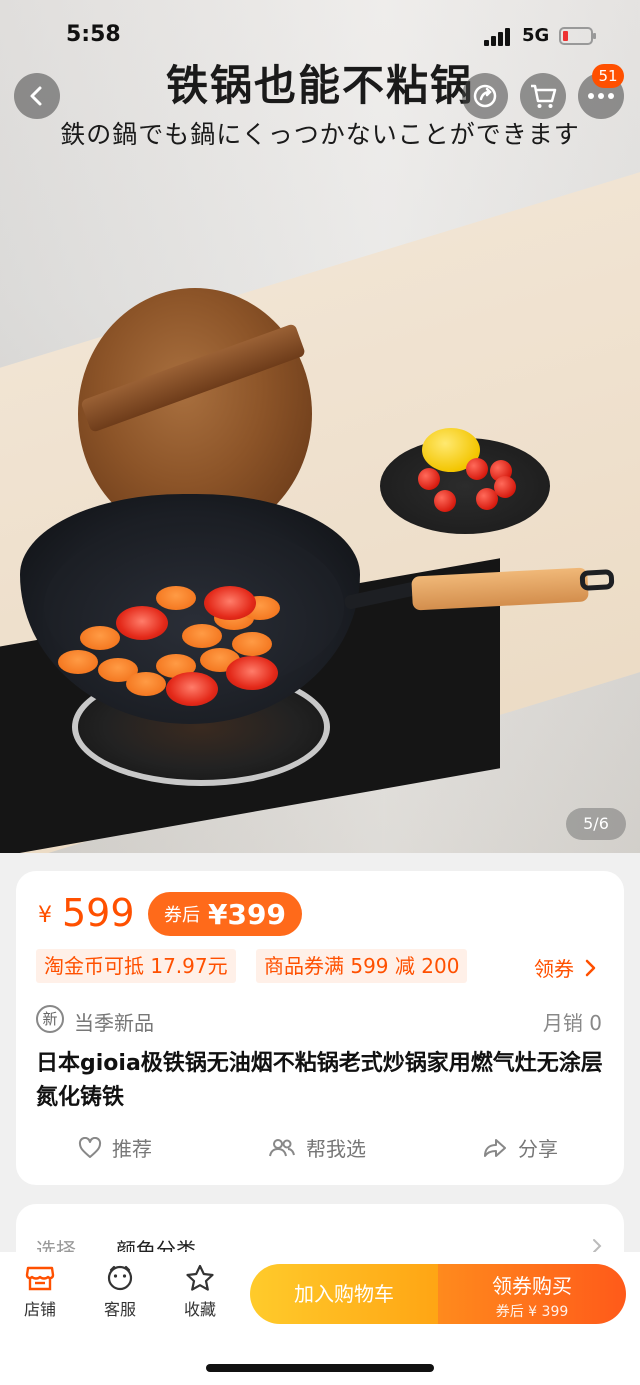 The height and width of the screenshot is (1385, 640). What do you see at coordinates (532, 1312) in the screenshot?
I see `buy-sub-label: 券后 ¥ 399` at bounding box center [532, 1312].